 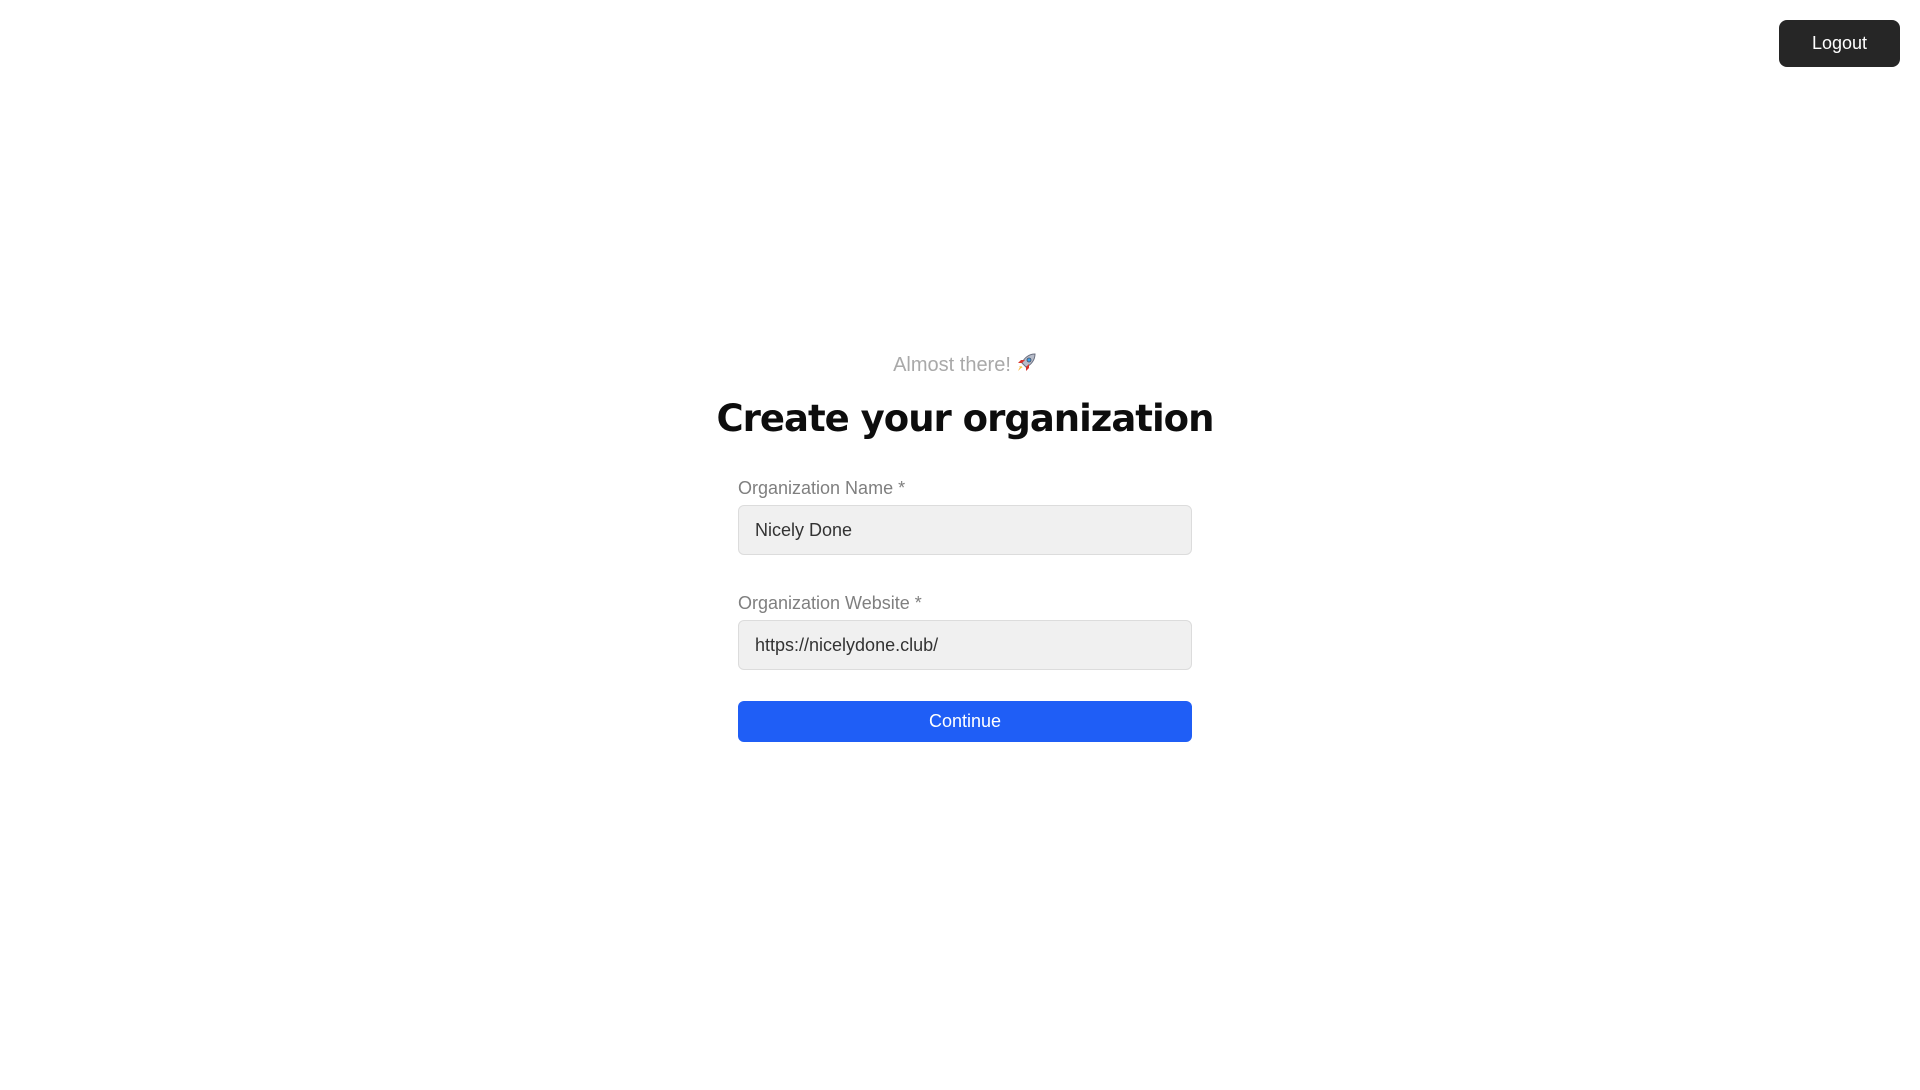 I want to click on organization-name-input, so click(x=965, y=530).